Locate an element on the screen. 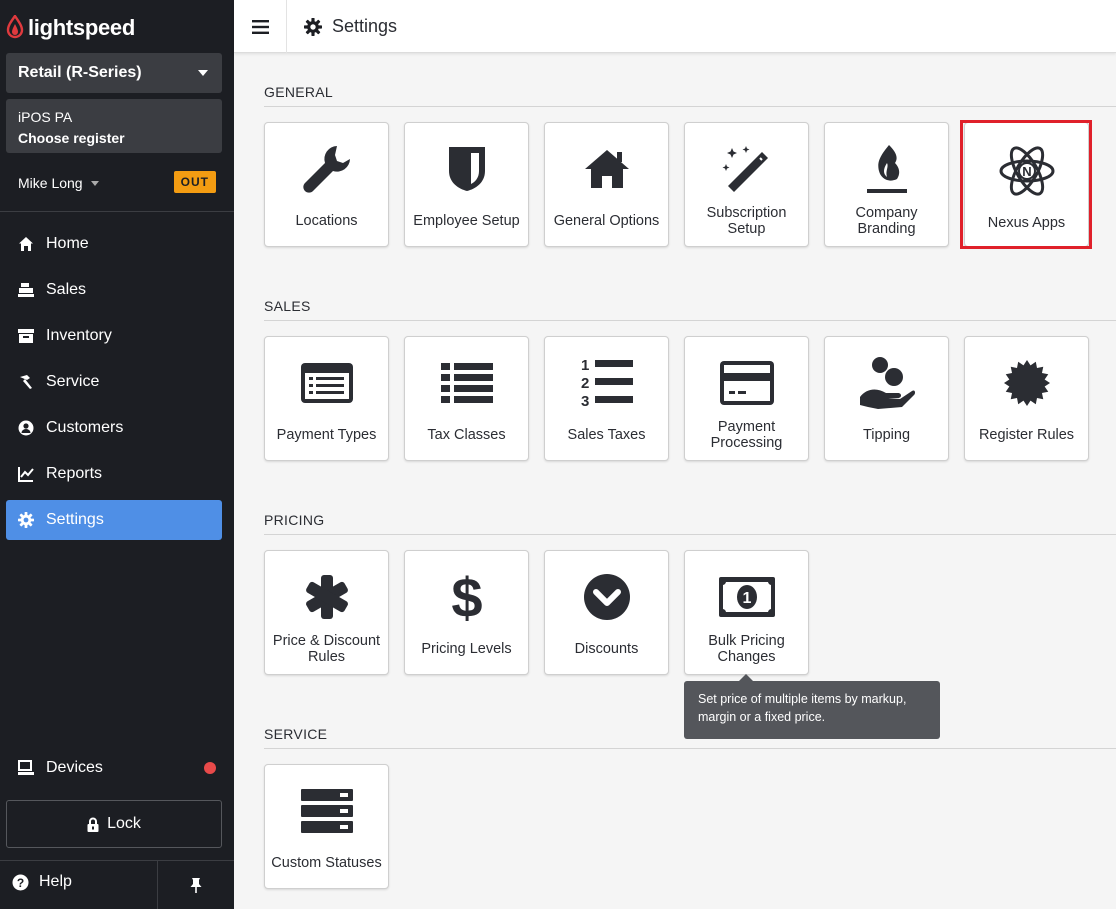 This screenshot has width=1116, height=909. tile-label: Sales Taxes is located at coordinates (606, 435).